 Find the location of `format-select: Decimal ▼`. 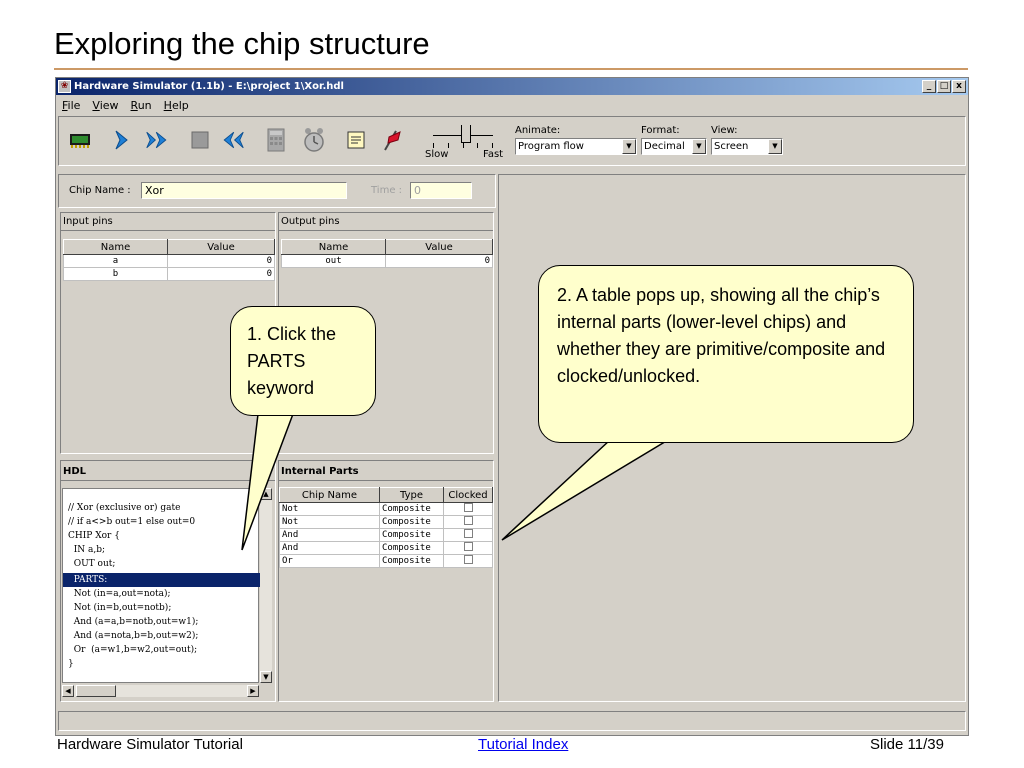

format-select: Decimal ▼ is located at coordinates (674, 146).